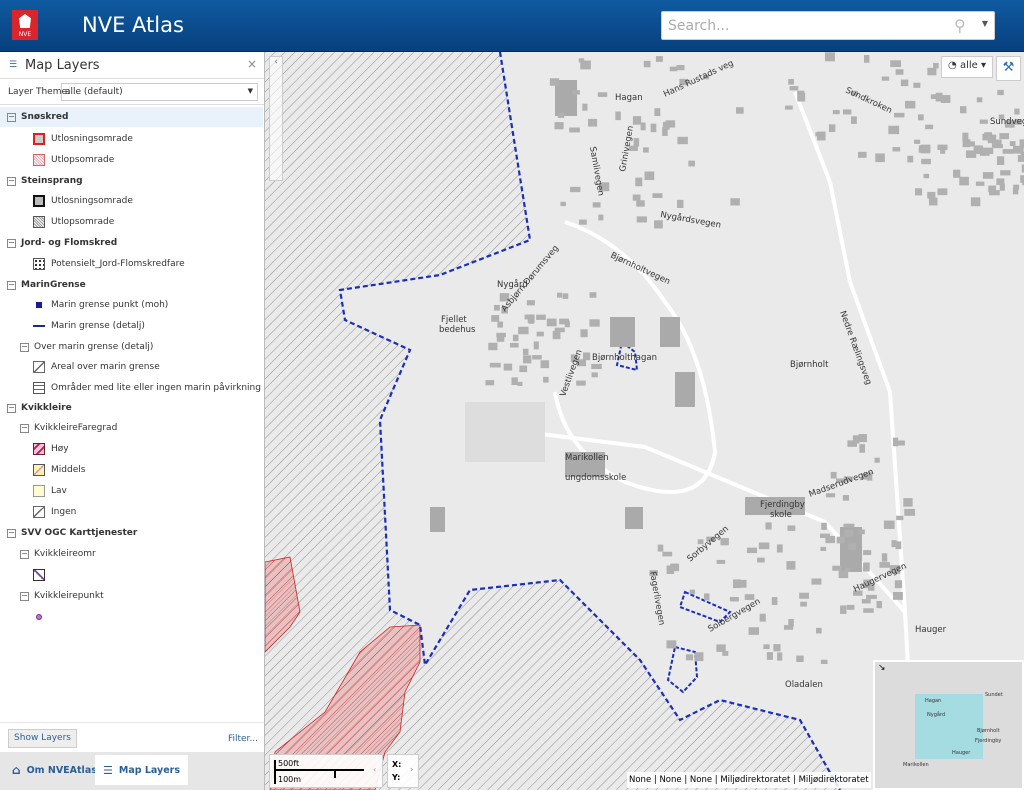 The height and width of the screenshot is (790, 1024). Describe the element at coordinates (411, 769) in the screenshot. I see `chevron-right-icon: ›` at that location.